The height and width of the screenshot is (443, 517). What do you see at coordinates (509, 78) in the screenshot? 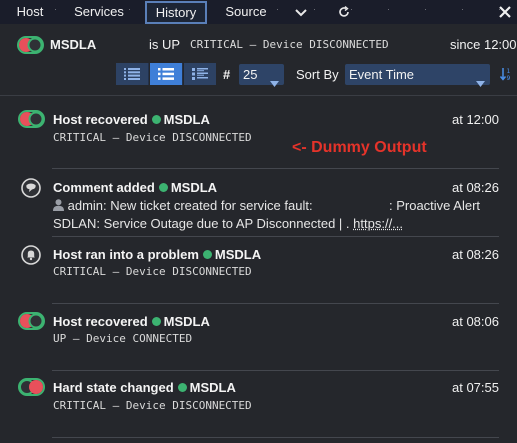
I see `svg-text: 9` at bounding box center [509, 78].